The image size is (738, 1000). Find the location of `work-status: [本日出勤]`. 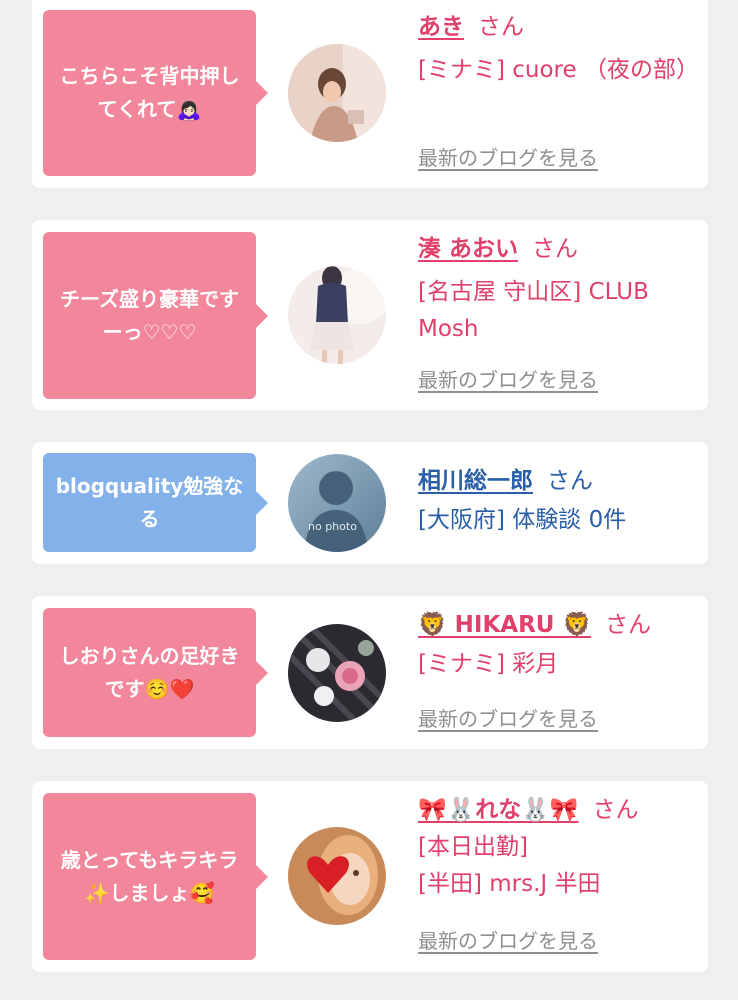

work-status: [本日出勤] is located at coordinates (473, 847).